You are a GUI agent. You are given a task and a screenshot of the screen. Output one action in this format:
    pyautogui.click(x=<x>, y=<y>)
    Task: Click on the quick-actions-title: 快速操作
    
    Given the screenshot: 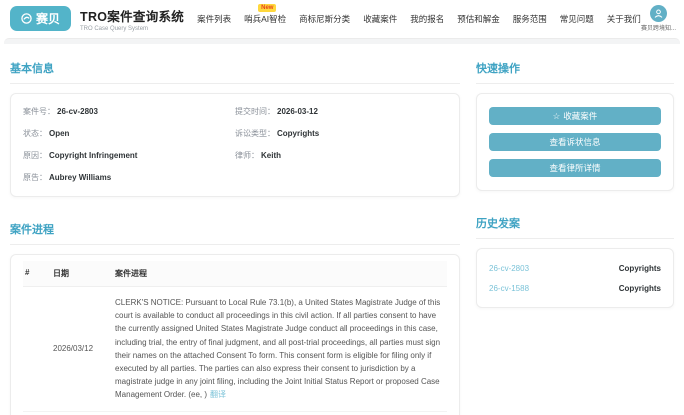 What is the action you would take?
    pyautogui.click(x=575, y=67)
    